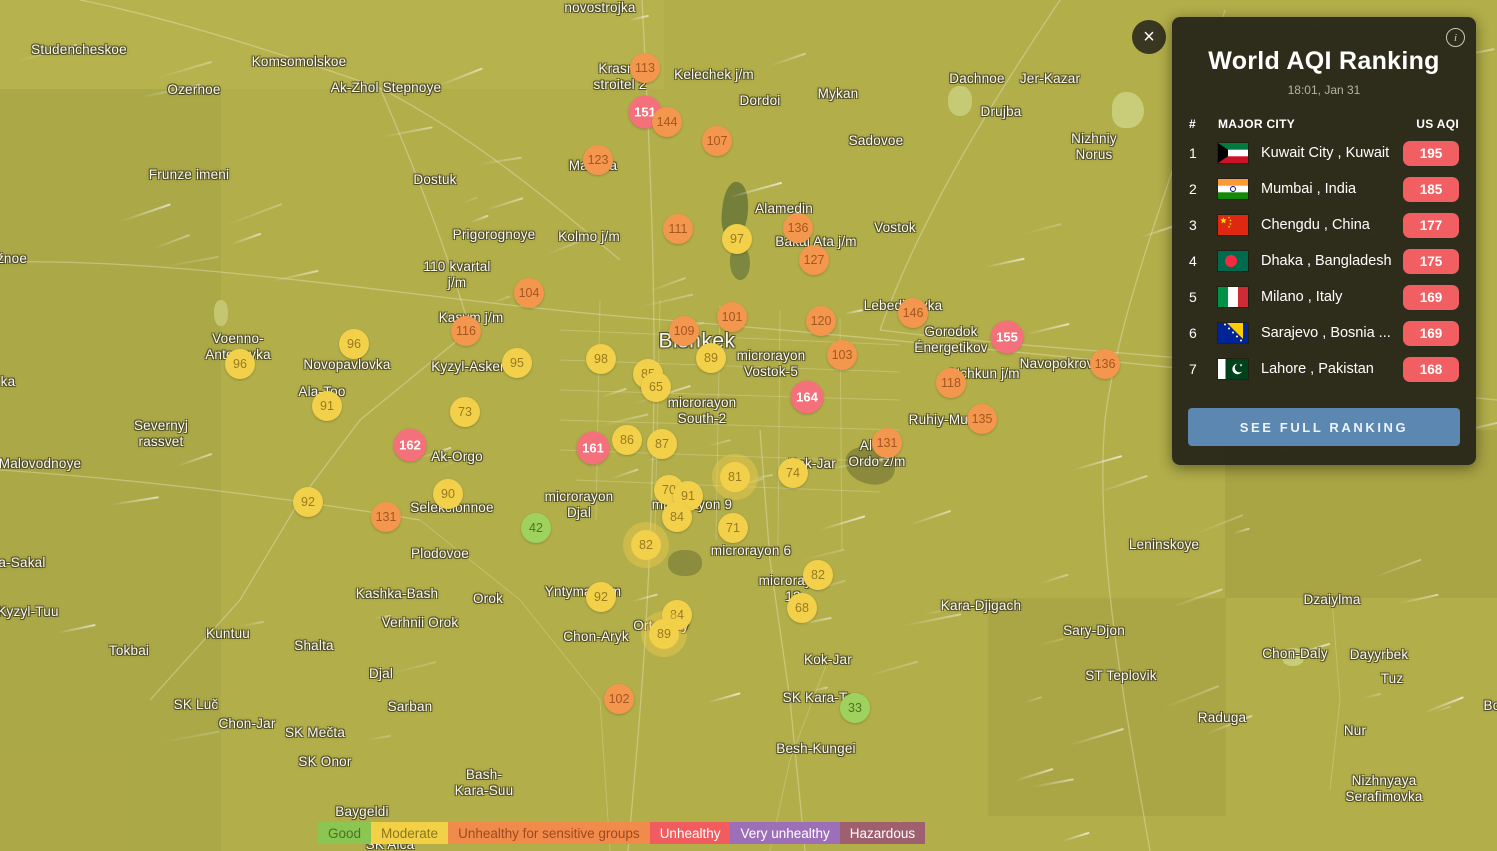 The image size is (1497, 851). I want to click on aqi-marker: 84, so click(677, 517).